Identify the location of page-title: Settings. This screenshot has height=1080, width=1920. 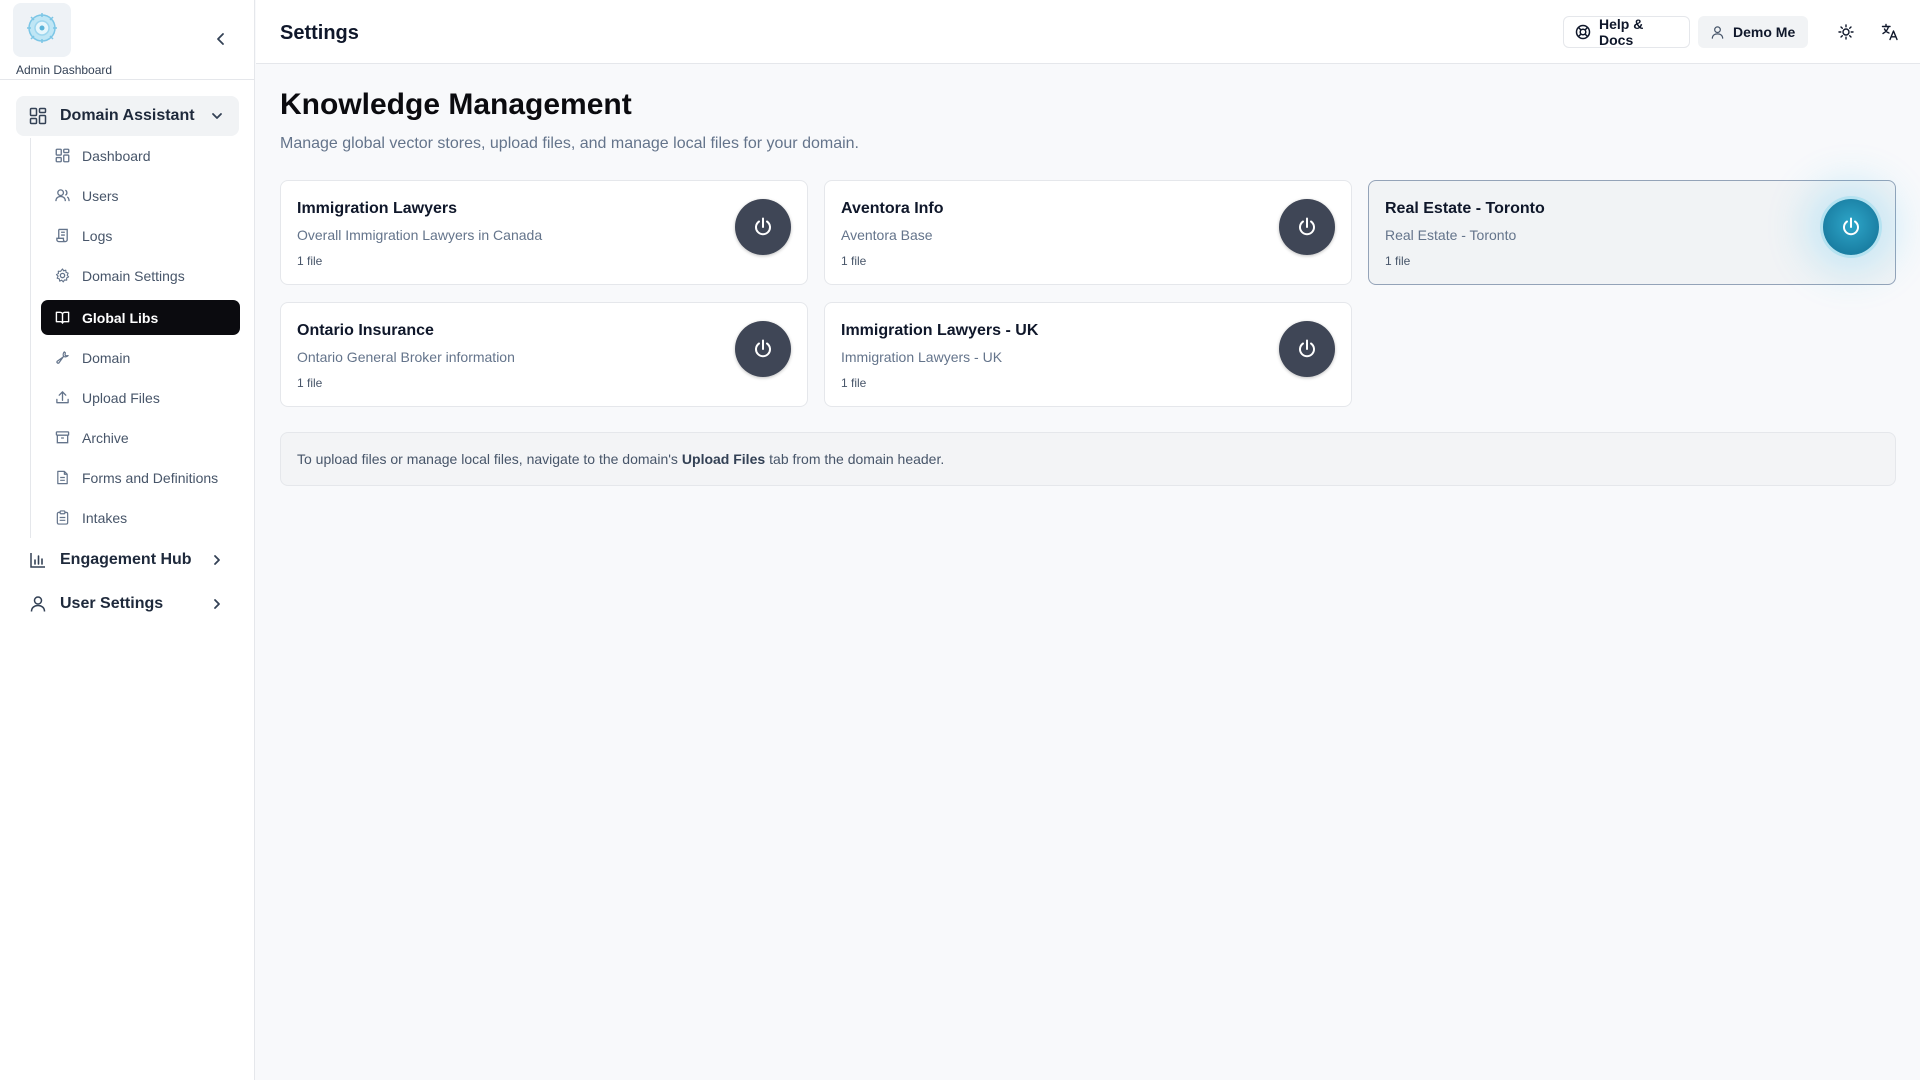
(319, 33).